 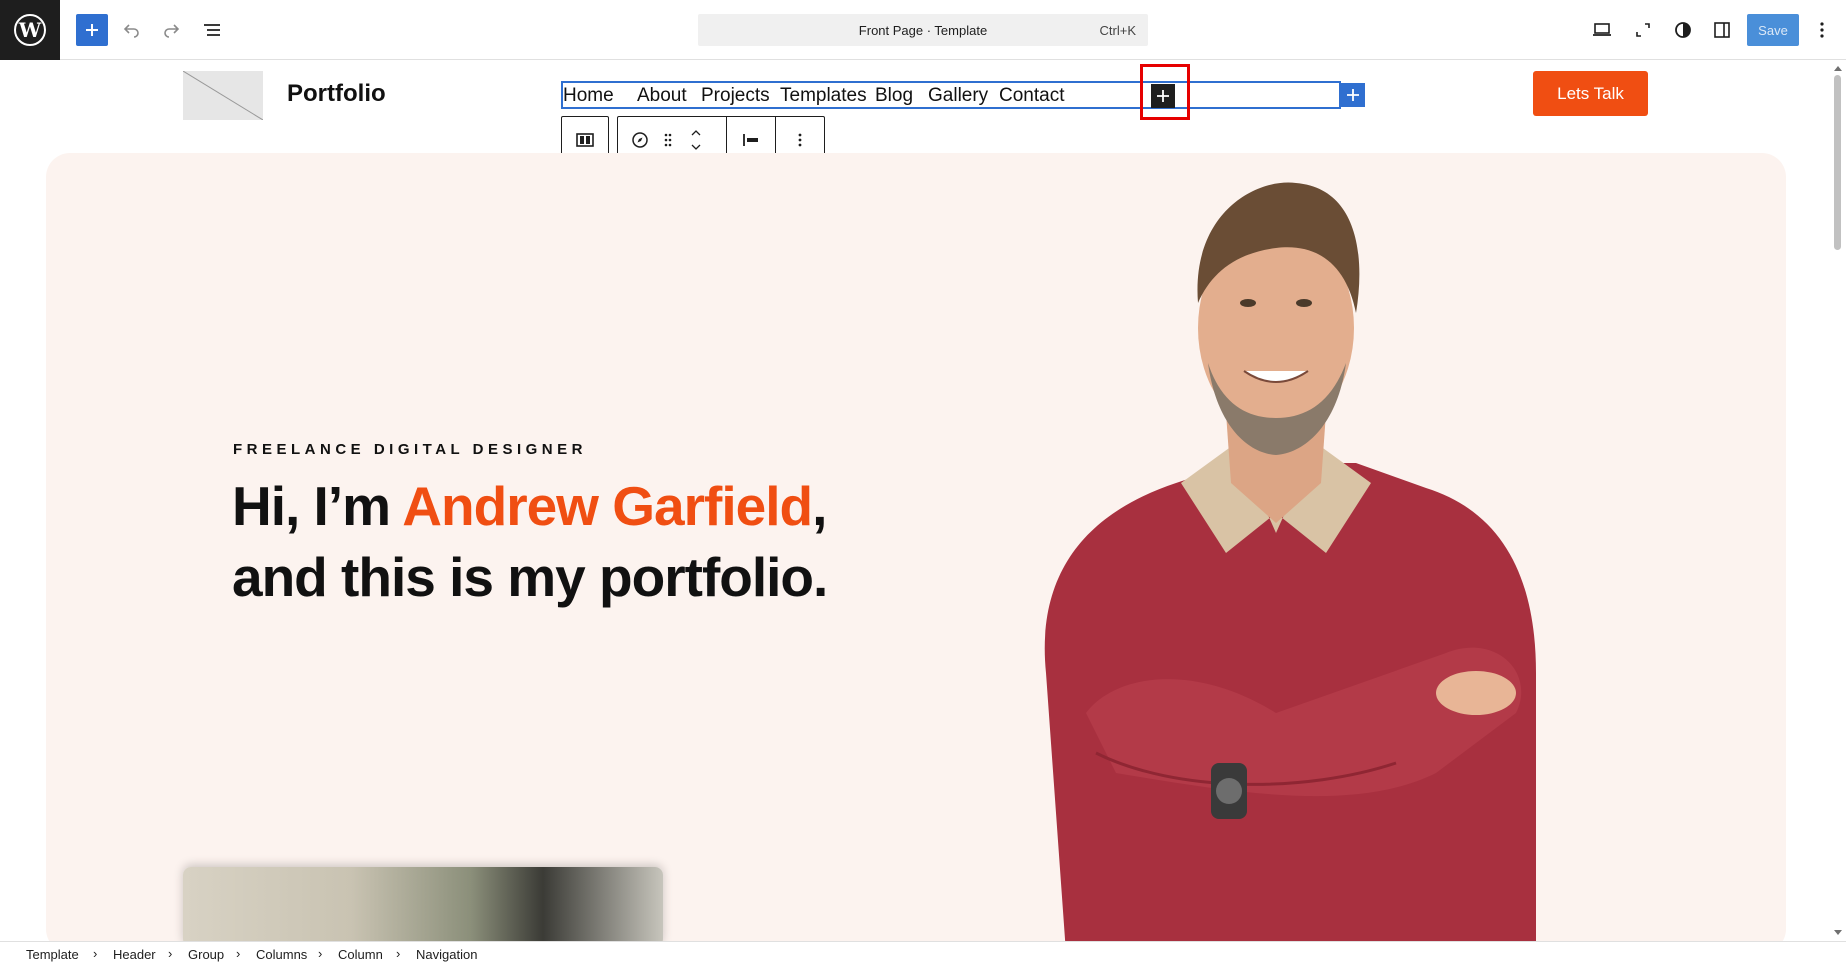 I want to click on nav-item-templates: Templates, so click(x=823, y=96).